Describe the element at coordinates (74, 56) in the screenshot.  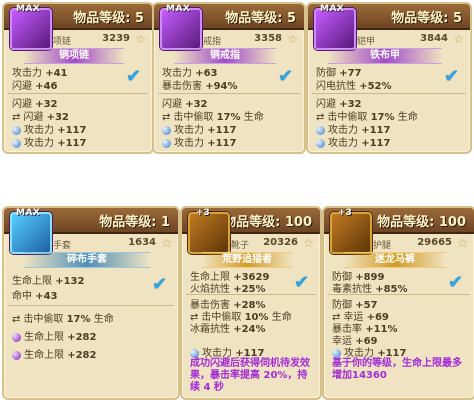
I see `item-name: 铜项链` at that location.